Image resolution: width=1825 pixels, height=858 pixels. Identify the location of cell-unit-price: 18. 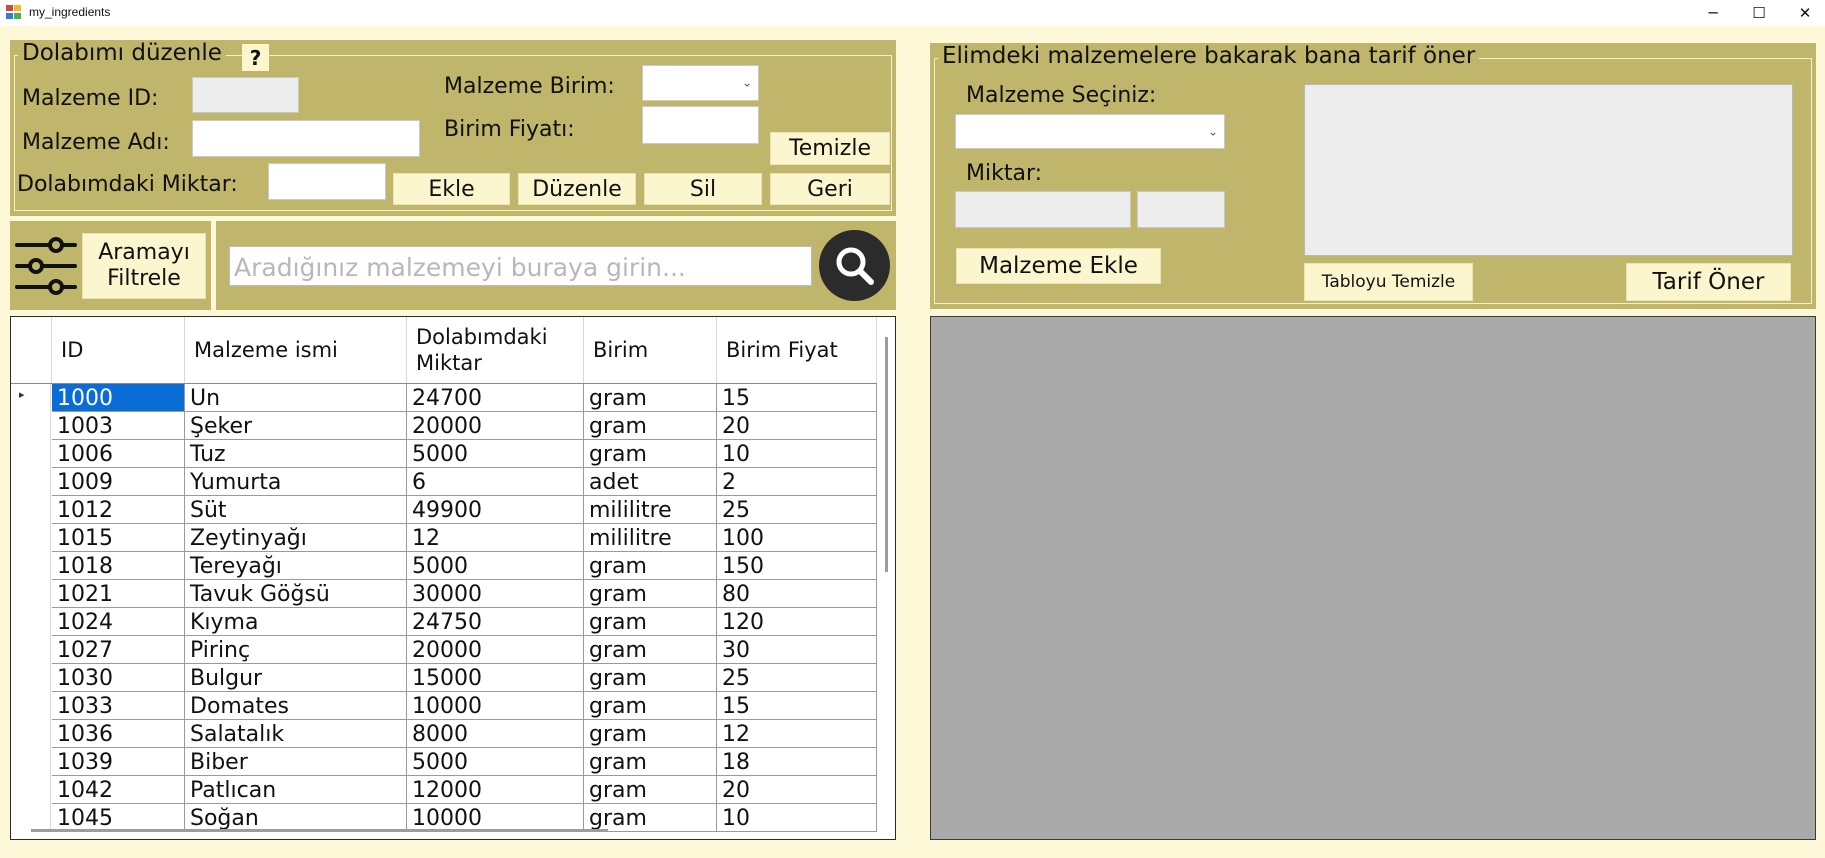
(797, 762).